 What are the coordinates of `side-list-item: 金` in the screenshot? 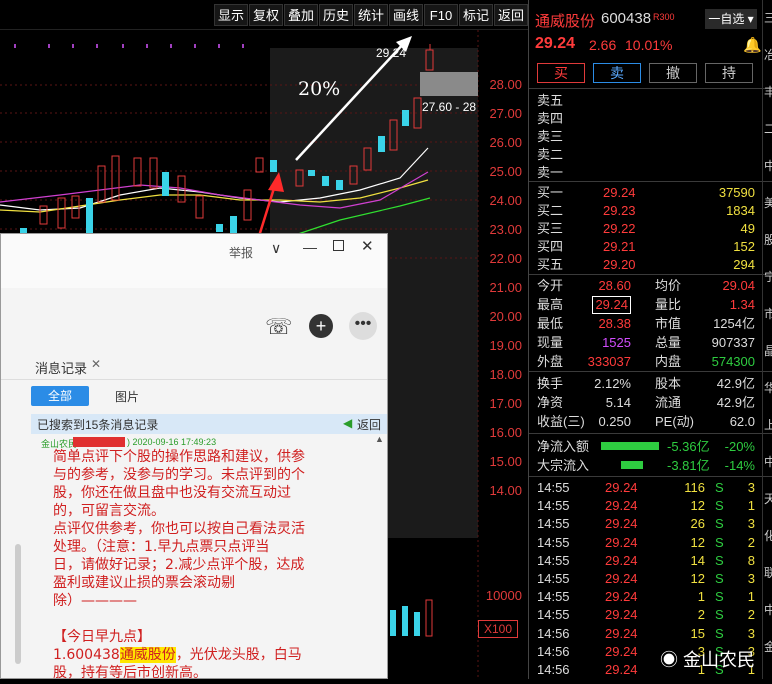 It's located at (767, 647).